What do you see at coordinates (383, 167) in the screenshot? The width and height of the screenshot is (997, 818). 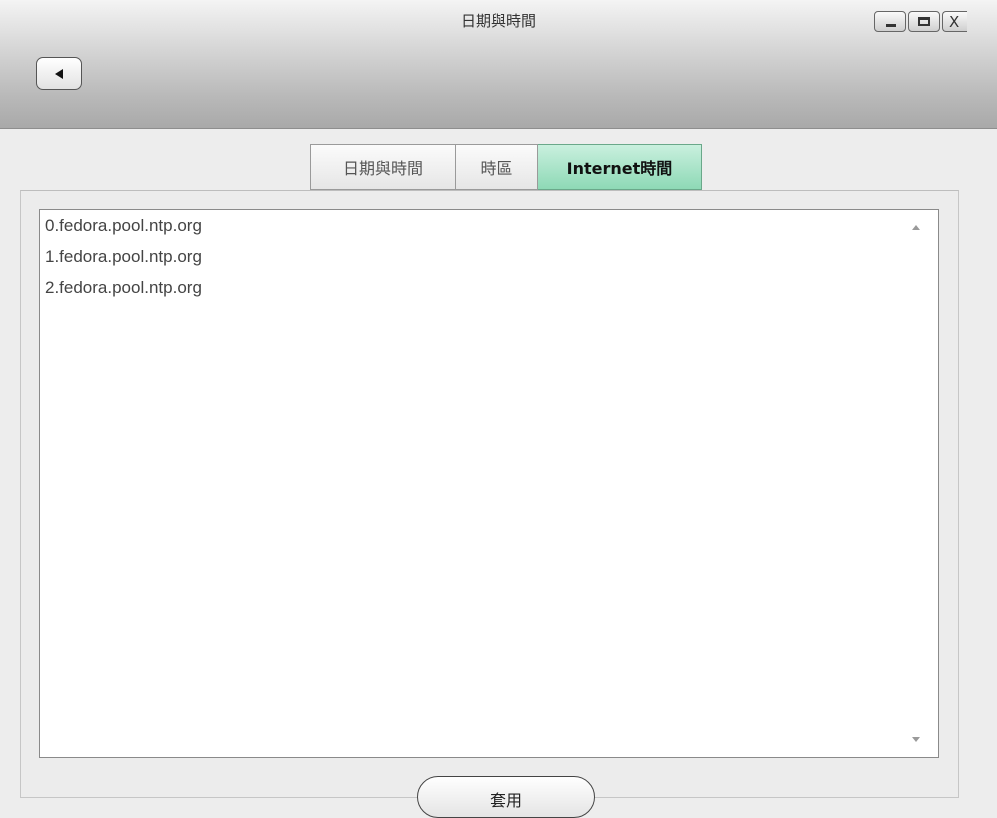 I see `tab-date-time: 日期與時間` at bounding box center [383, 167].